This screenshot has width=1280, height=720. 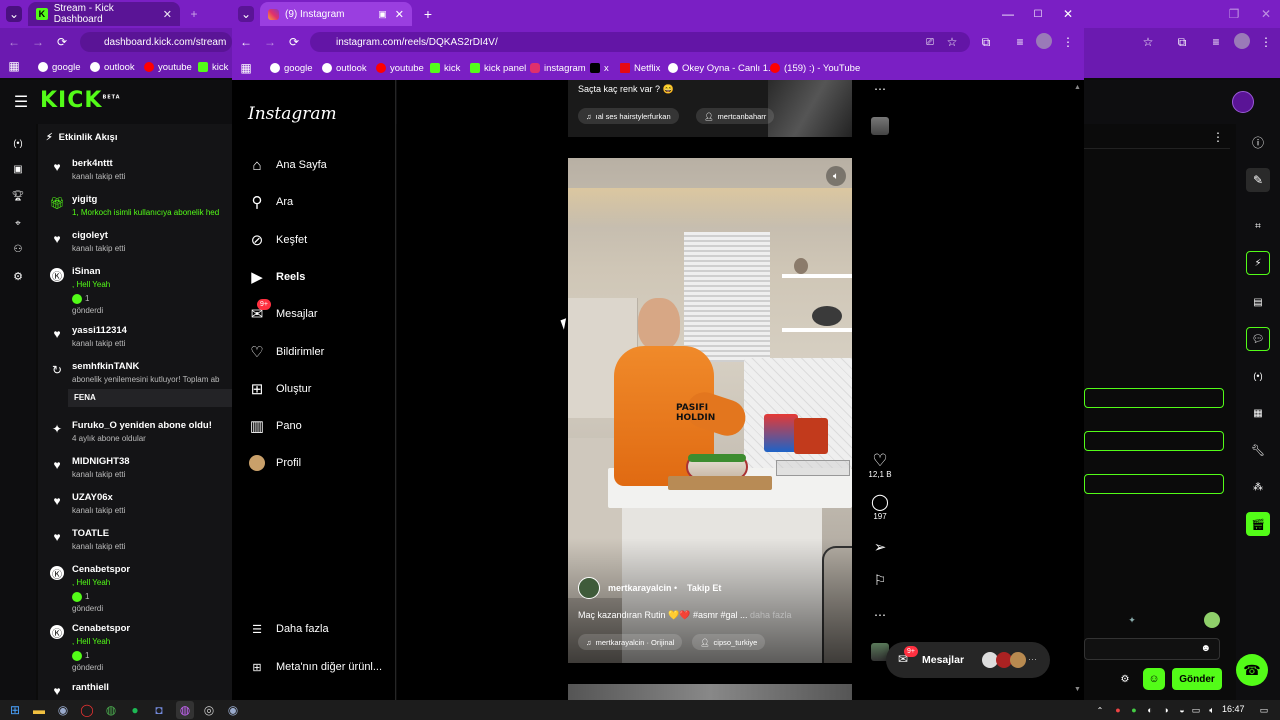 I want to click on prev-reel-audio: ♫ ıal ses hairstylerfurkan, so click(x=628, y=116).